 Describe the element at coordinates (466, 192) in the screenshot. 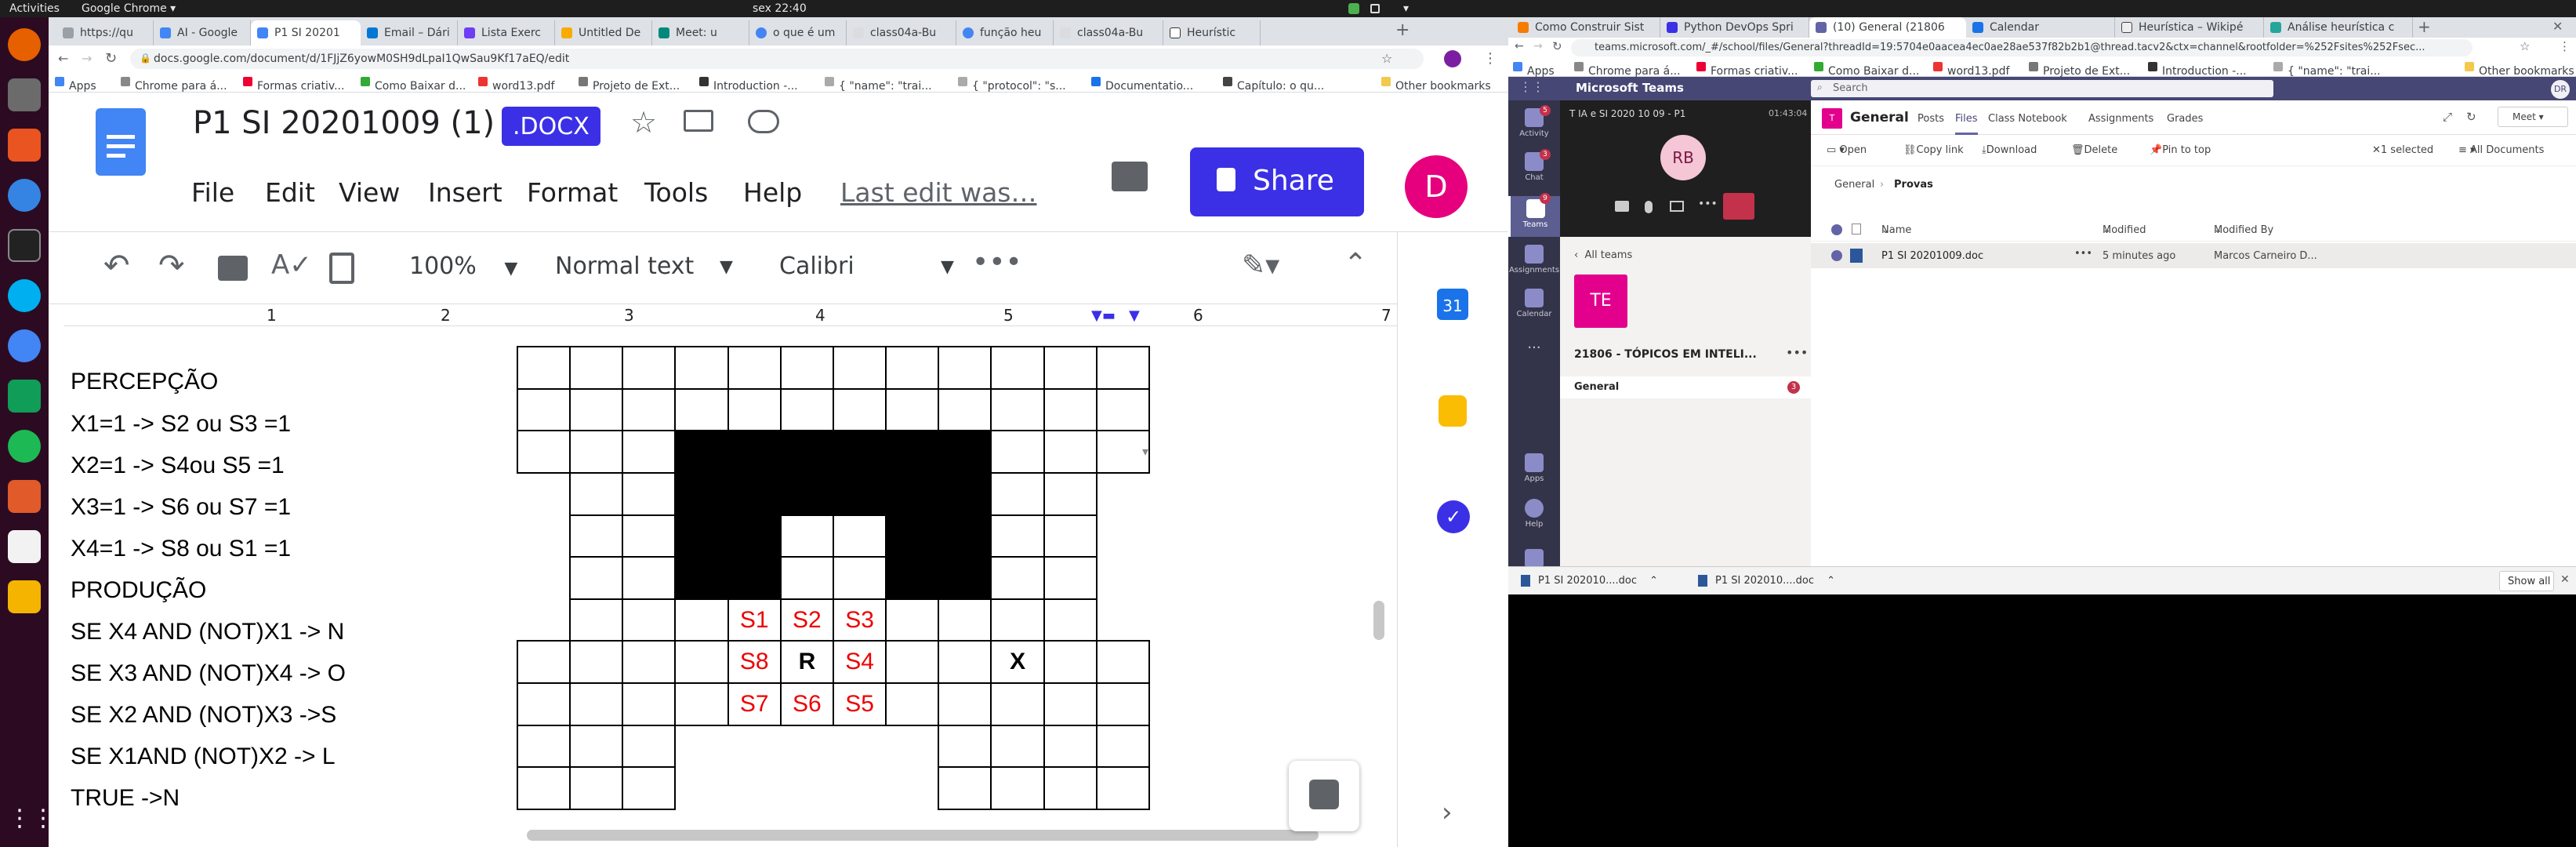

I see `menu-insert: Insert` at that location.